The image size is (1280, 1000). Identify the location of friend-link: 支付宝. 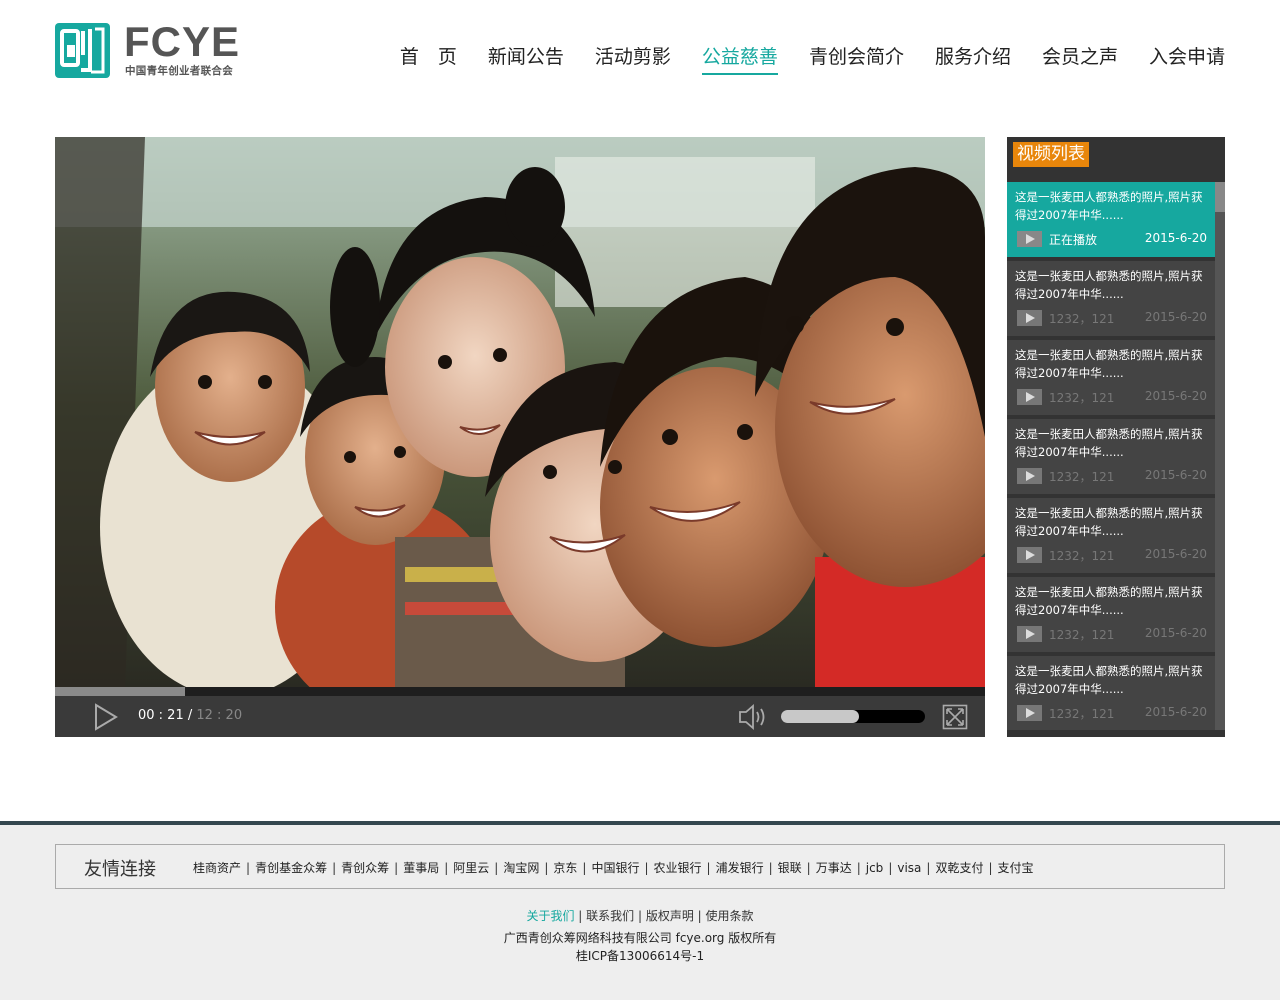
(1016, 868).